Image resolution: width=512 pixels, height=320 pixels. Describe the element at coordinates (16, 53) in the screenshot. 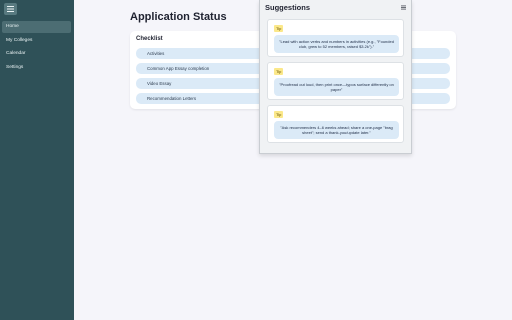

I see `sidebar-item-label: Calendar` at that location.